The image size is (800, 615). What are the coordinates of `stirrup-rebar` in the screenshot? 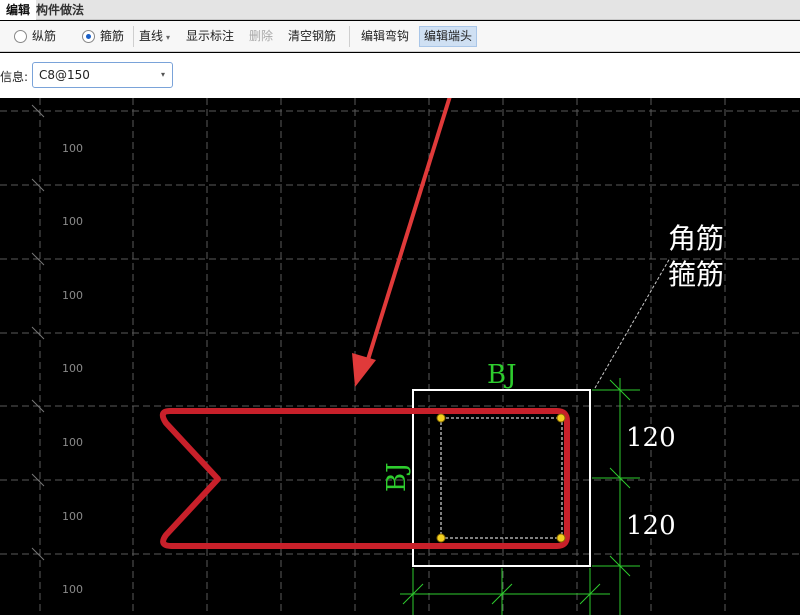 It's located at (364, 478).